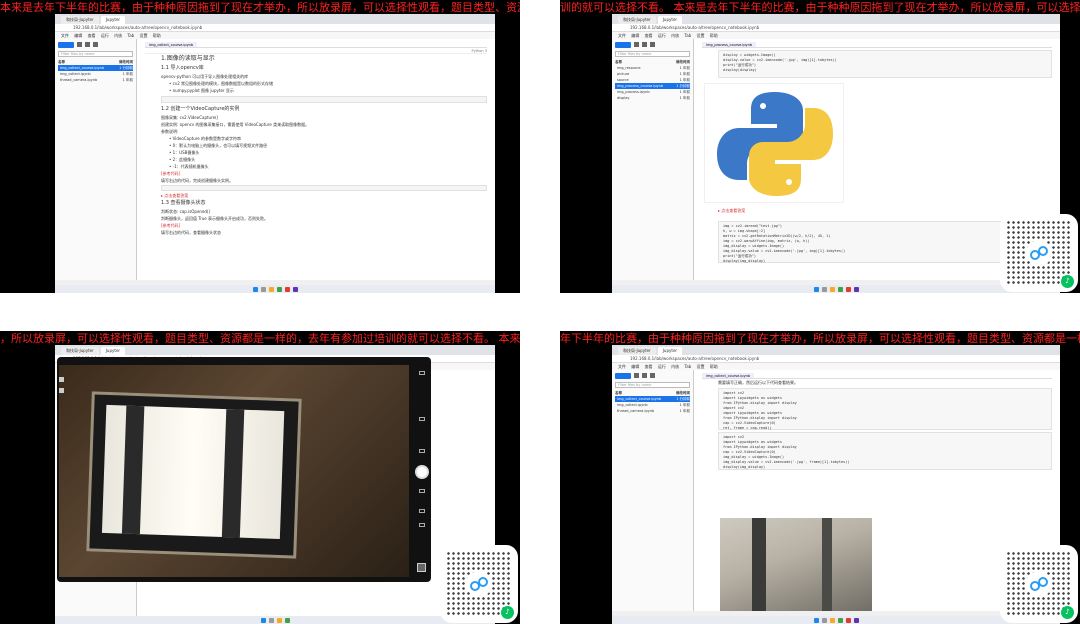 This screenshot has width=1080, height=624. Describe the element at coordinates (422, 525) in the screenshot. I see `chevron-down-icon` at that location.